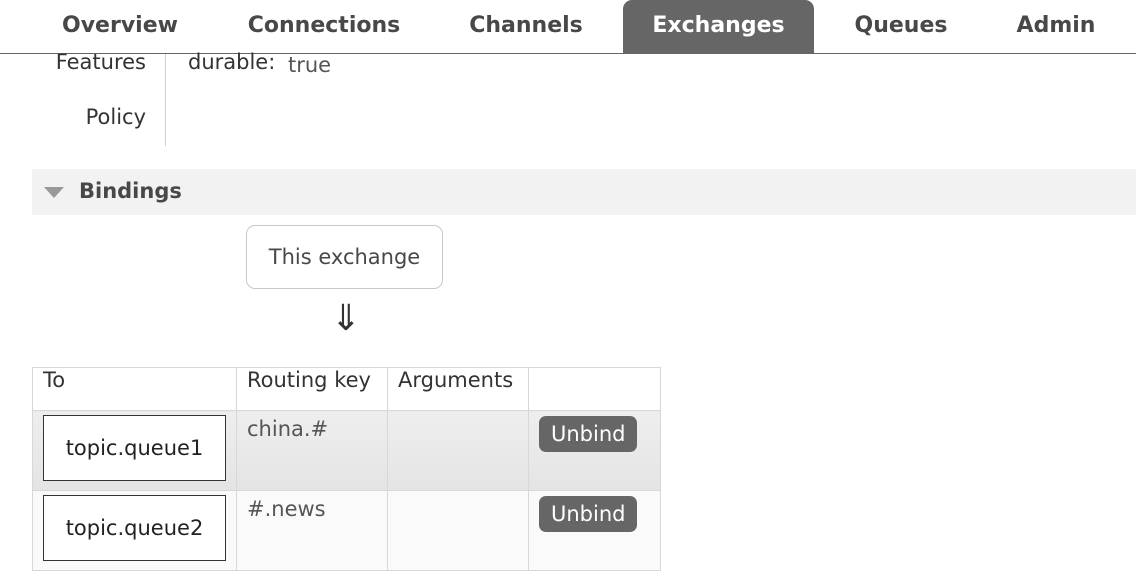 The image size is (1136, 572). I want to click on cell-routing-key: china.#, so click(312, 450).